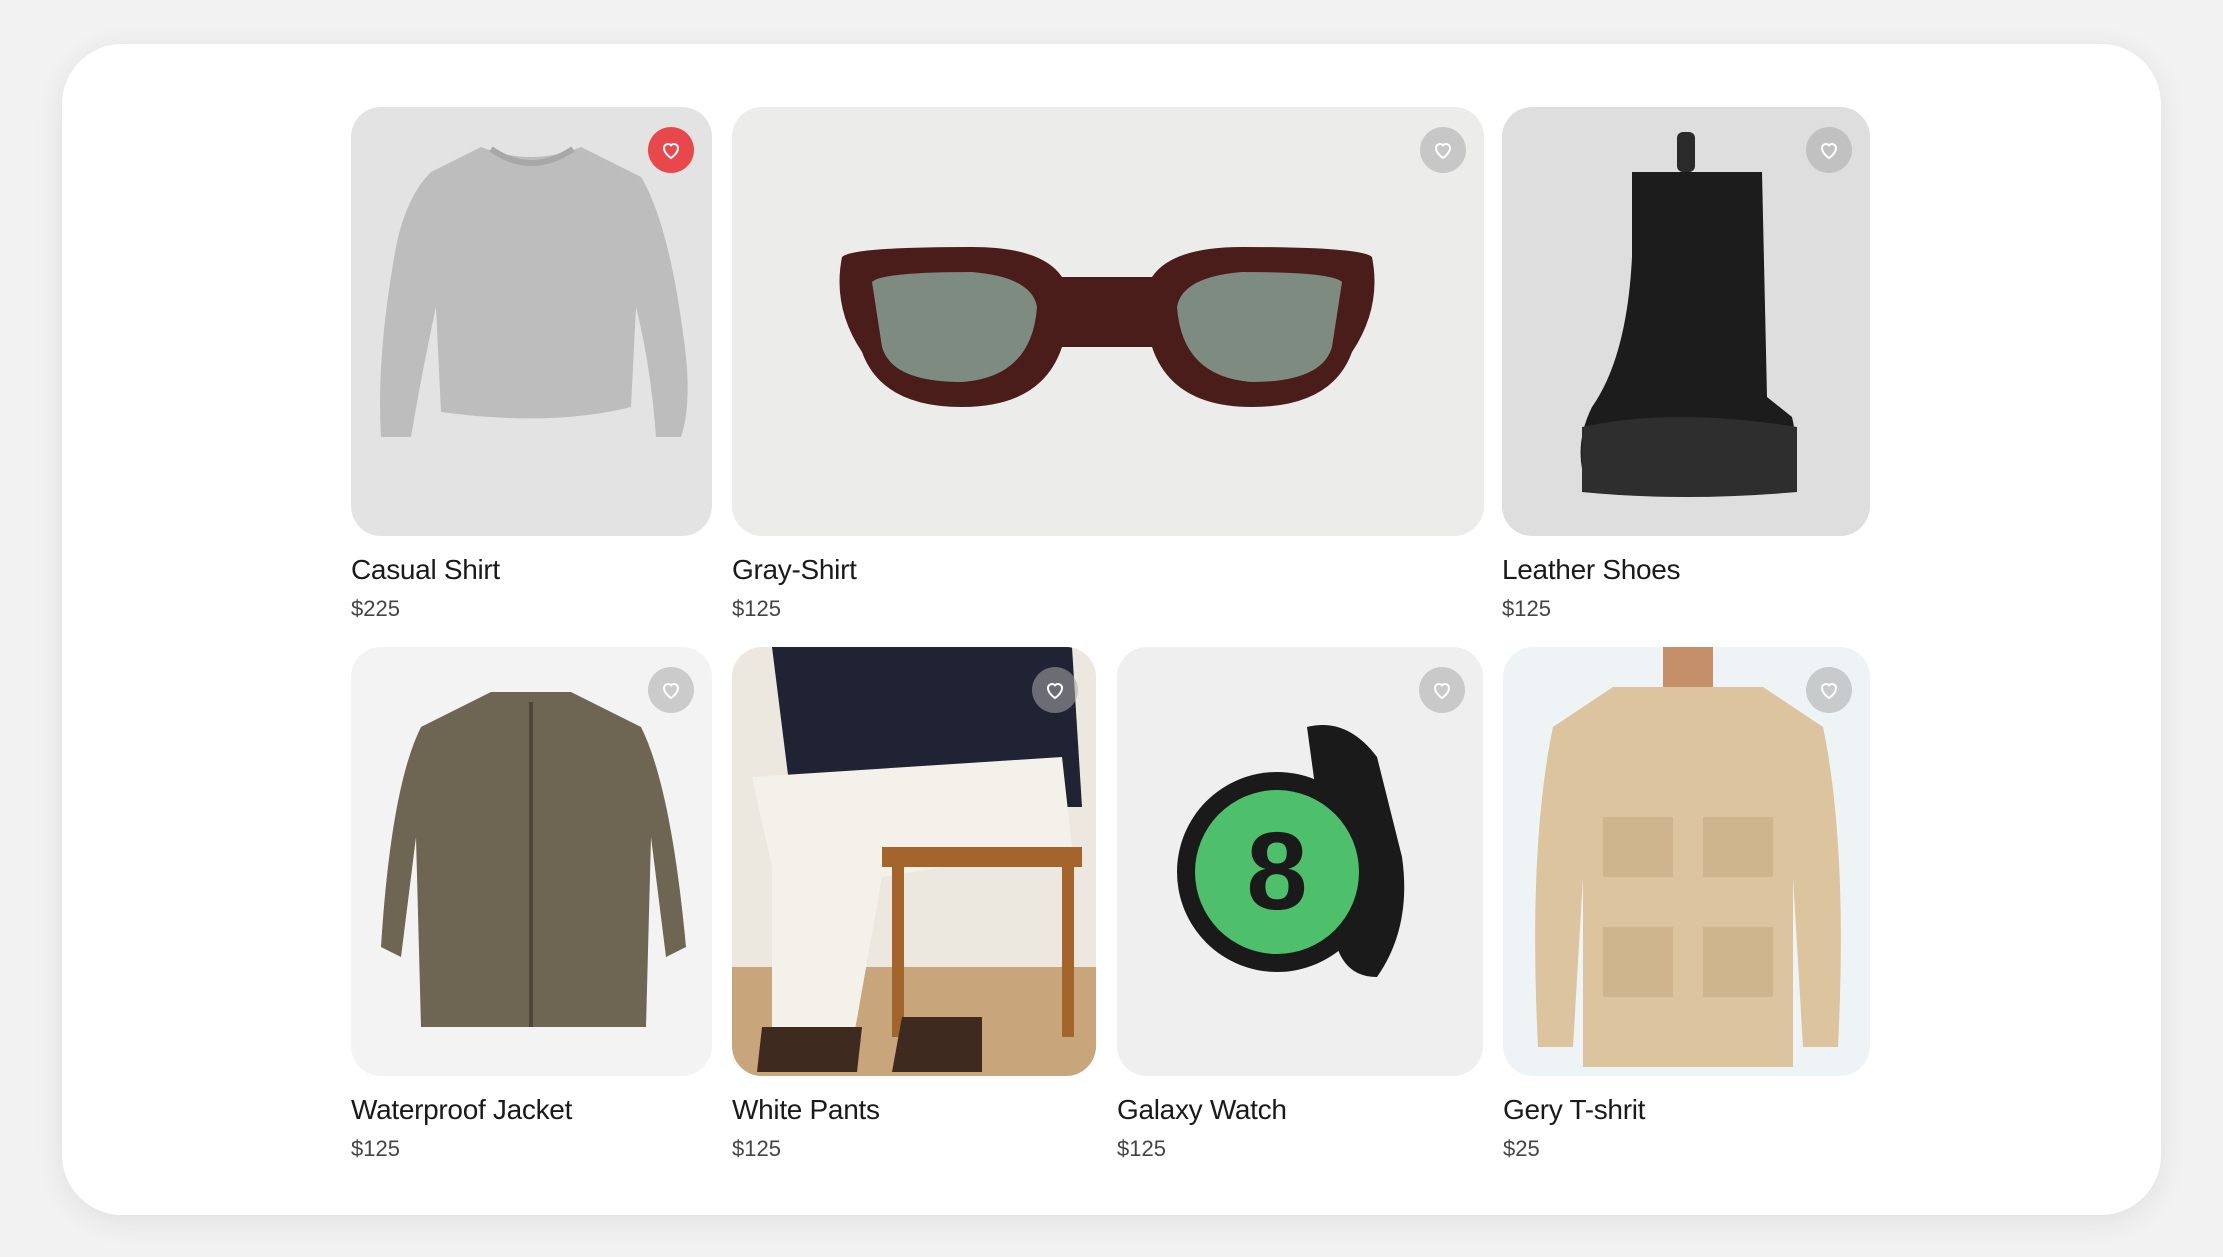 The width and height of the screenshot is (2223, 1257). I want to click on product-image: 8, so click(1300, 861).